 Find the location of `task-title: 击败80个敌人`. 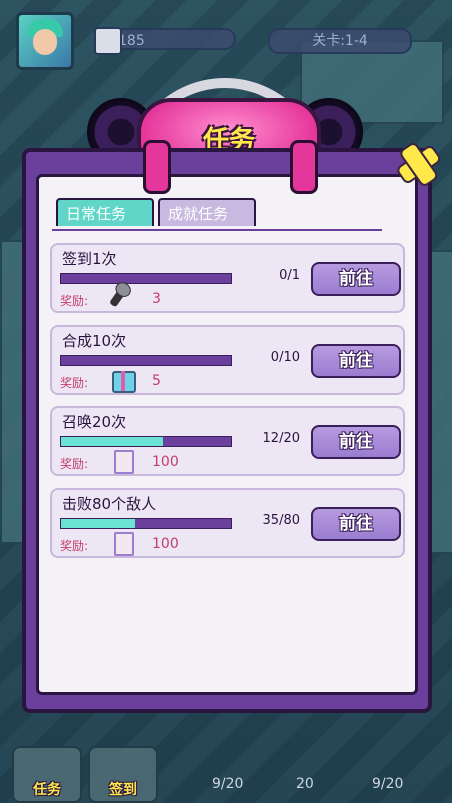

task-title: 击败80个敌人 is located at coordinates (109, 504).